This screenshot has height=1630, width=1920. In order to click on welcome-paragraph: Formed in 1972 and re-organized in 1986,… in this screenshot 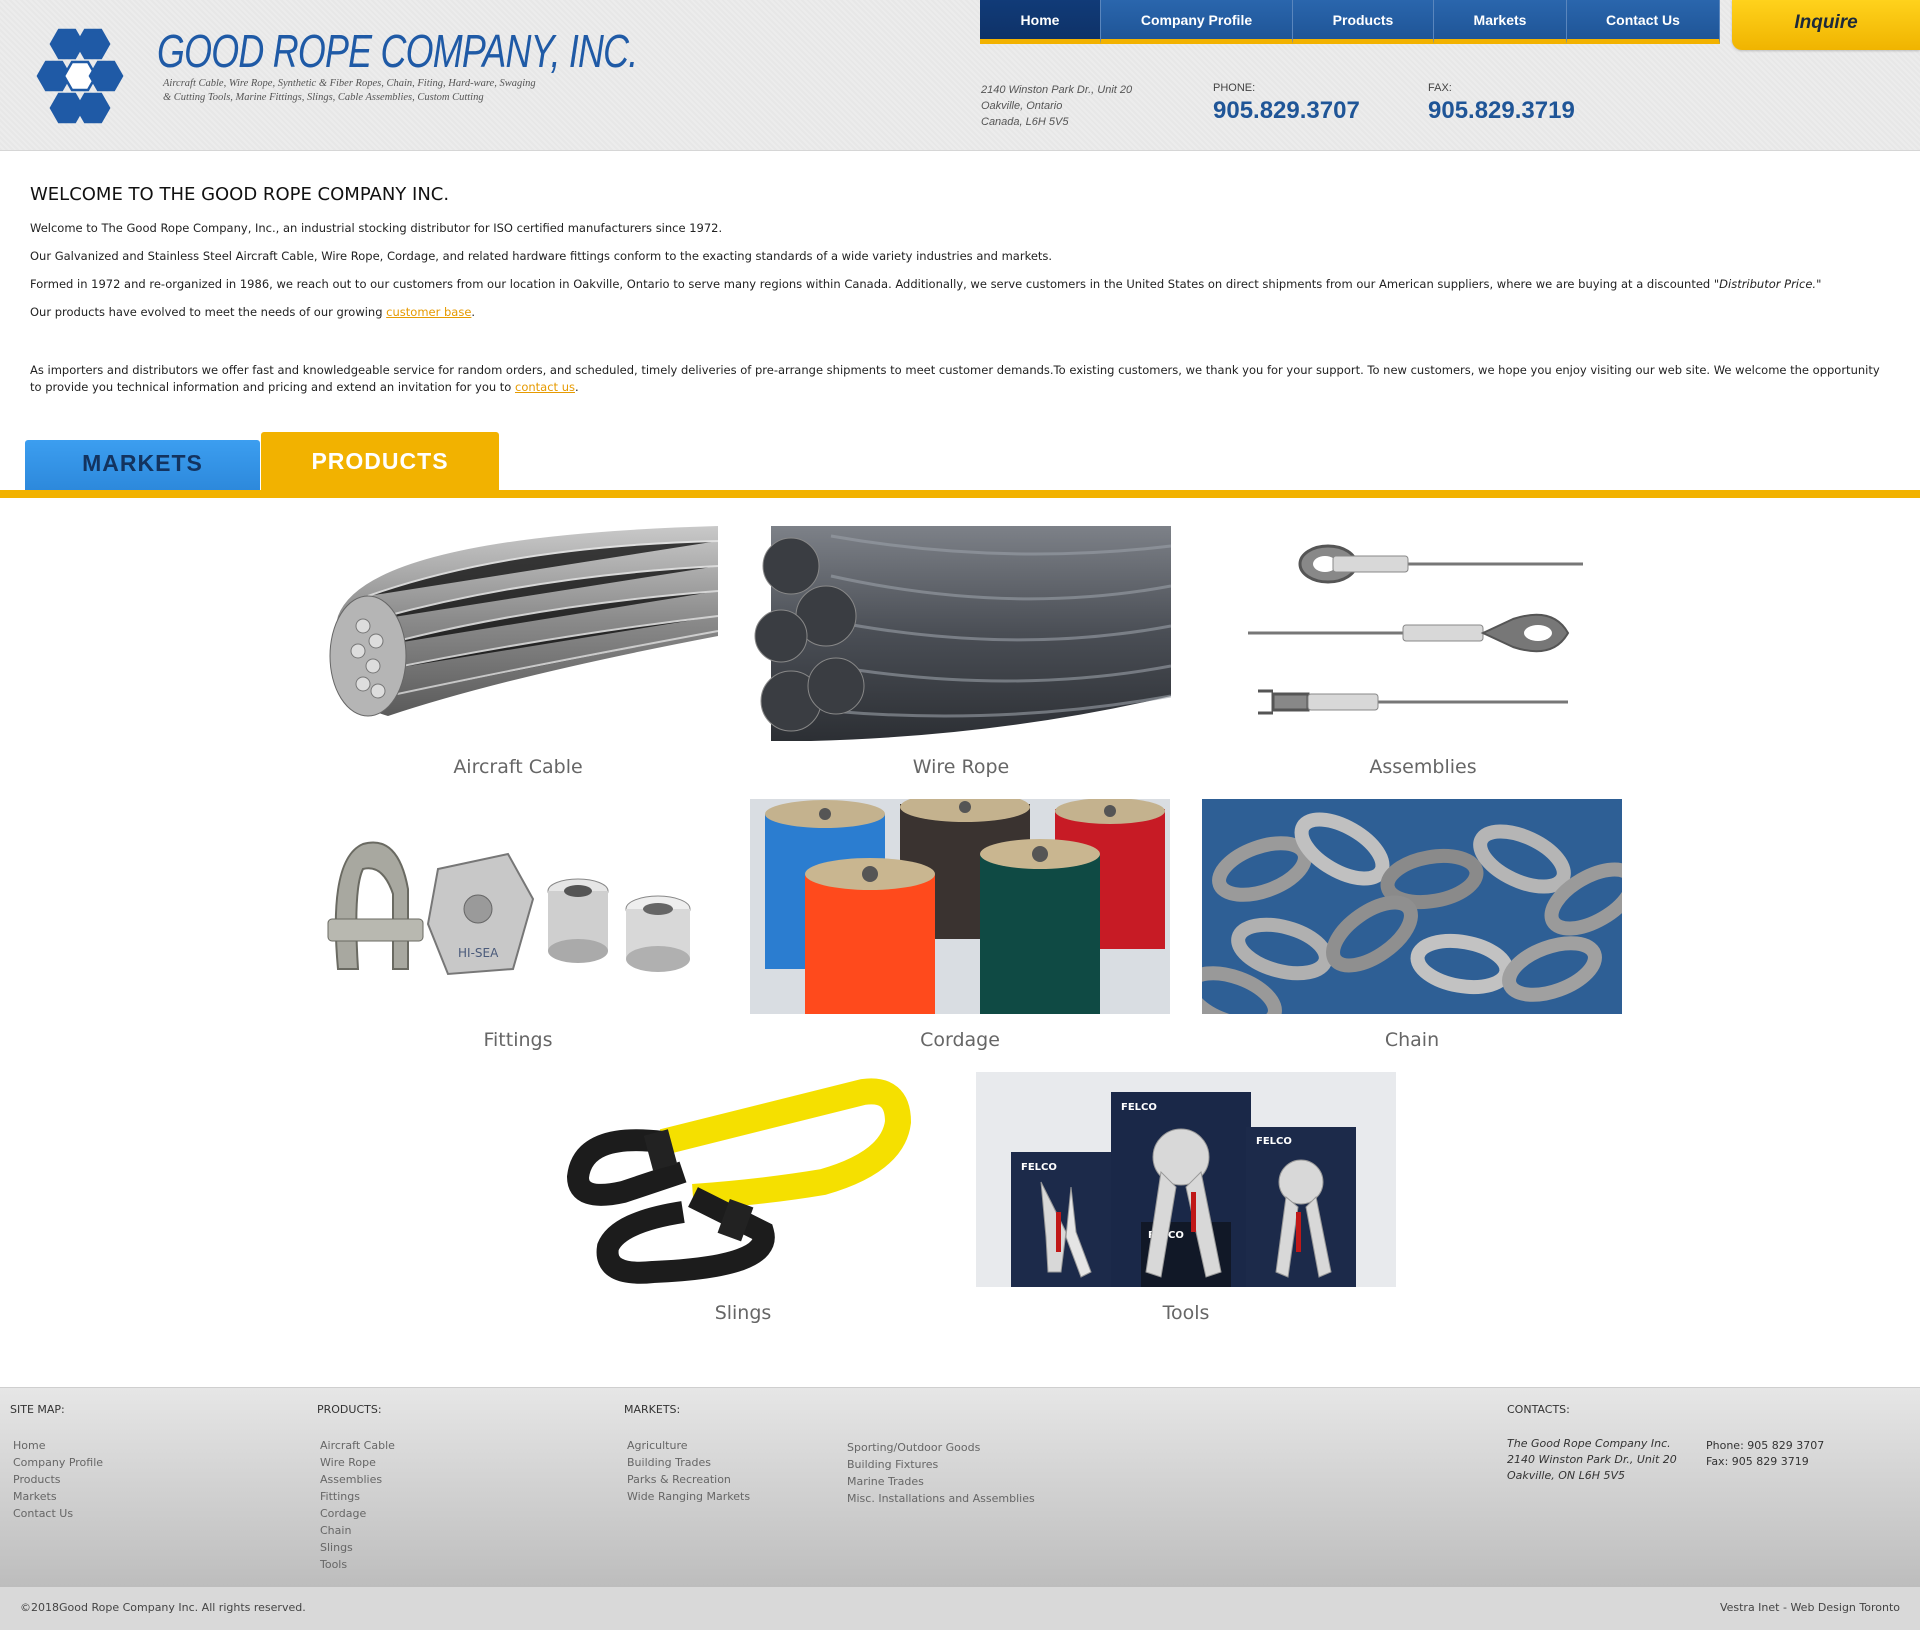, I will do `click(955, 284)`.